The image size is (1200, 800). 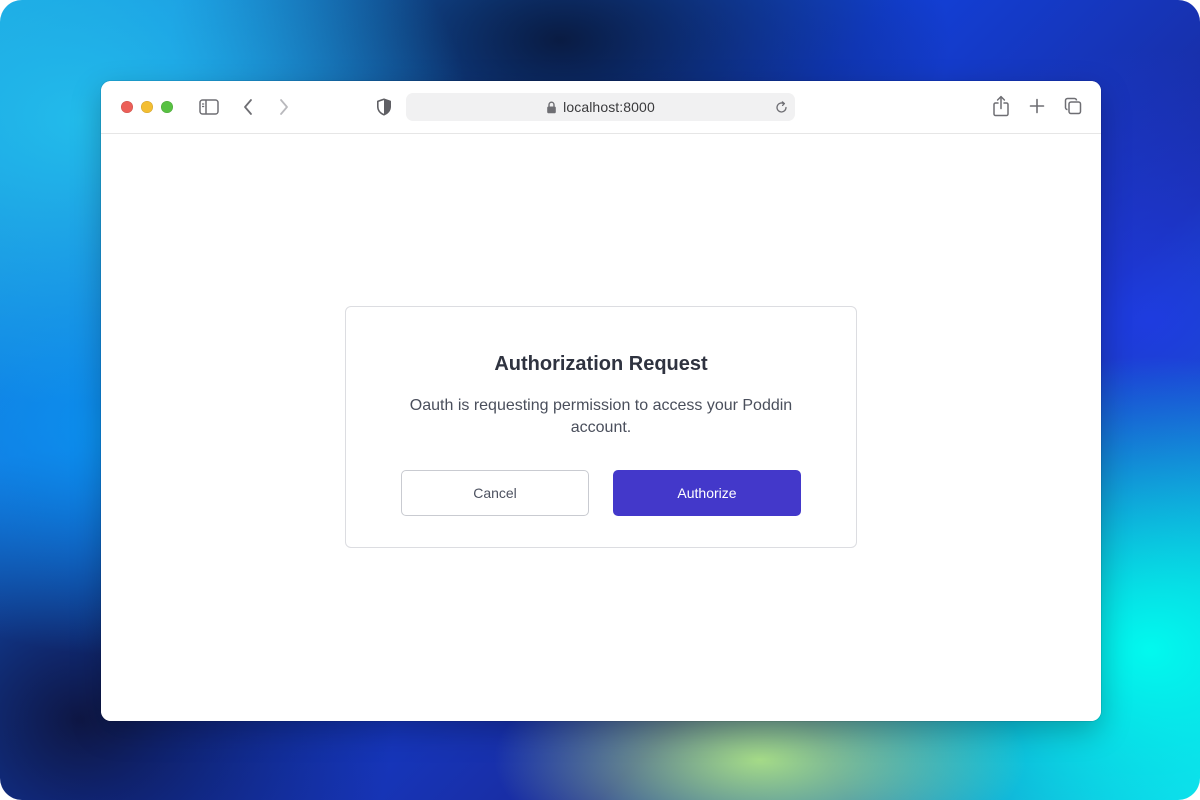 I want to click on reload-icon, so click(x=781, y=107).